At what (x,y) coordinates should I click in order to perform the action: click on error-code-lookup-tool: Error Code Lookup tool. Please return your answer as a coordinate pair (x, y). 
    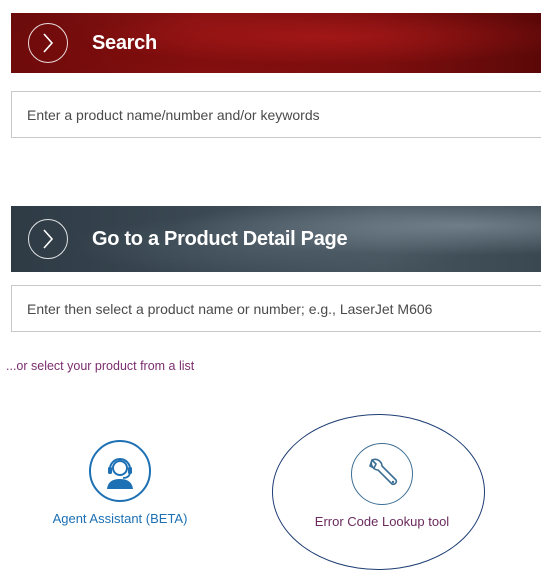
    Looking at the image, I should click on (382, 486).